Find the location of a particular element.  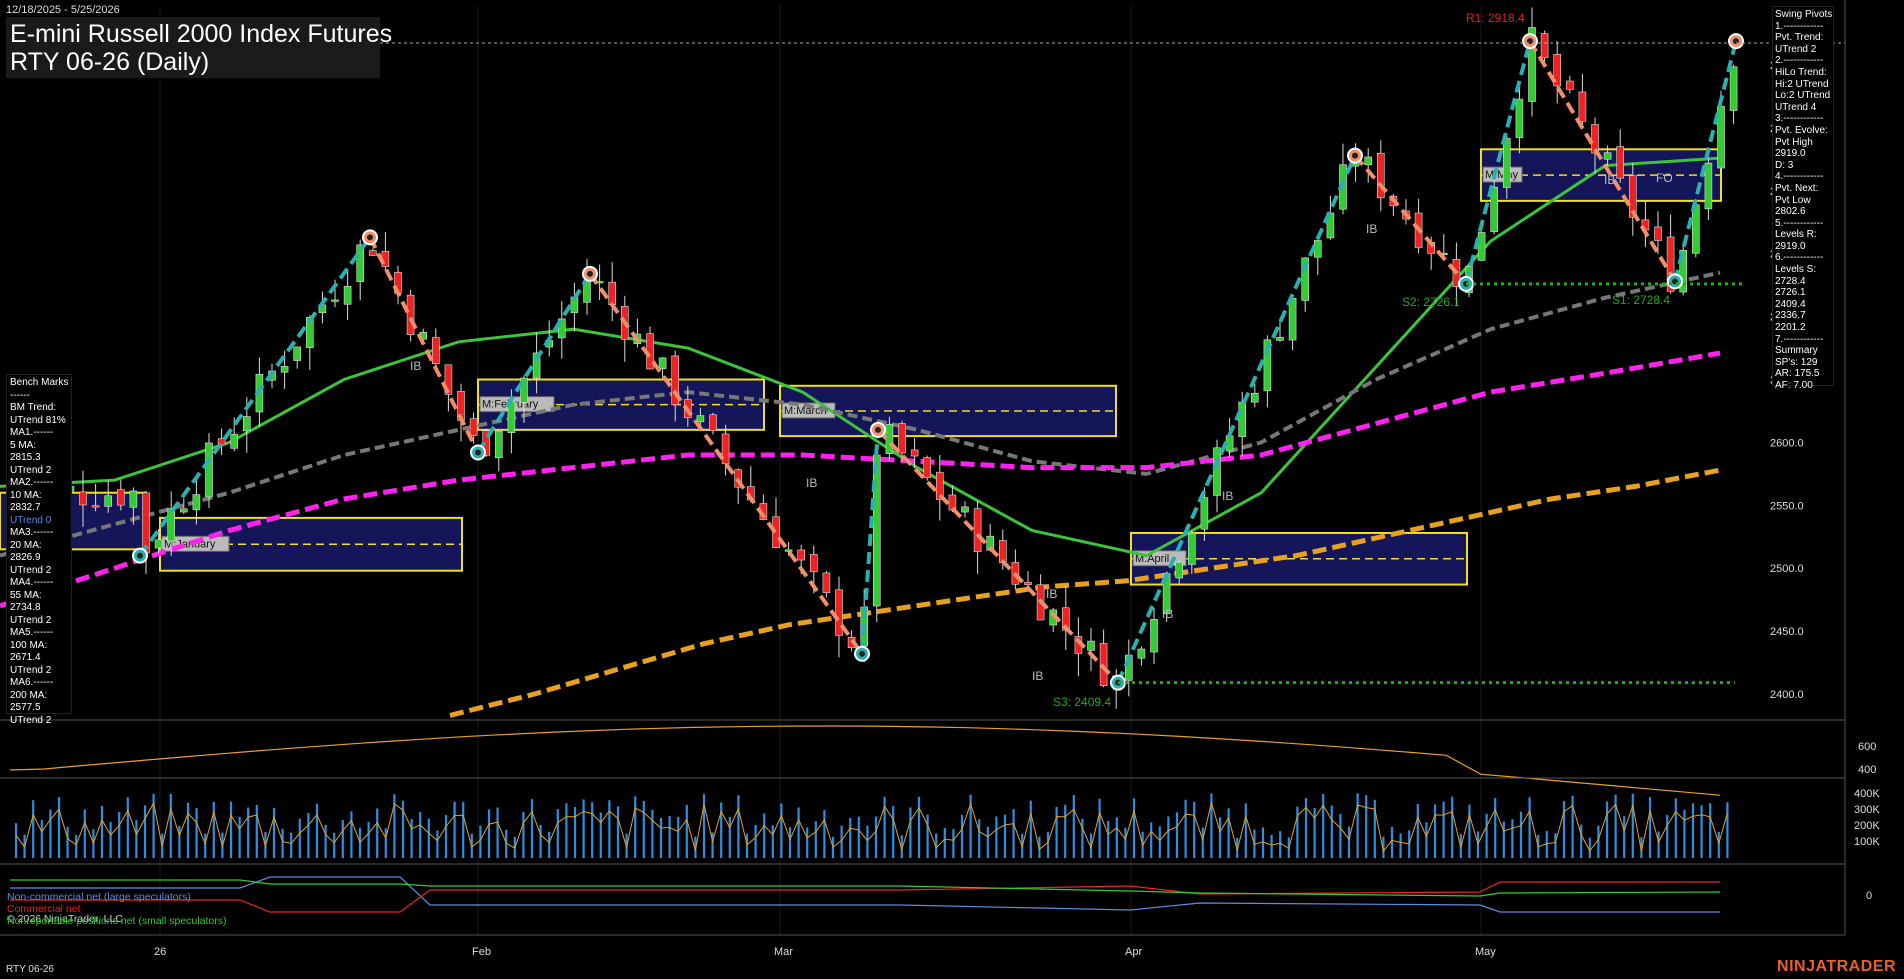

y-tick-label: 2550.0 is located at coordinates (1787, 506).